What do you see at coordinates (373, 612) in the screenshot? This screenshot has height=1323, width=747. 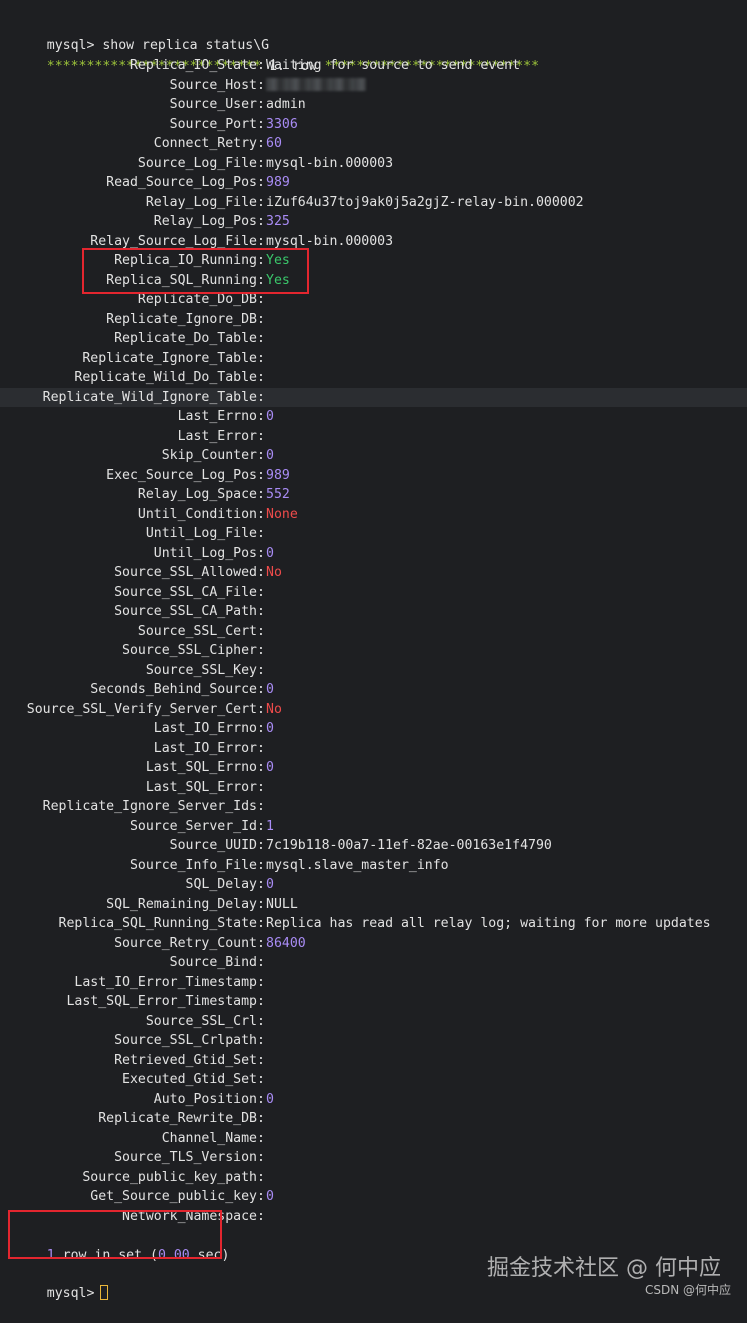 I see `status-row: Source_SSL_CA_Path:` at bounding box center [373, 612].